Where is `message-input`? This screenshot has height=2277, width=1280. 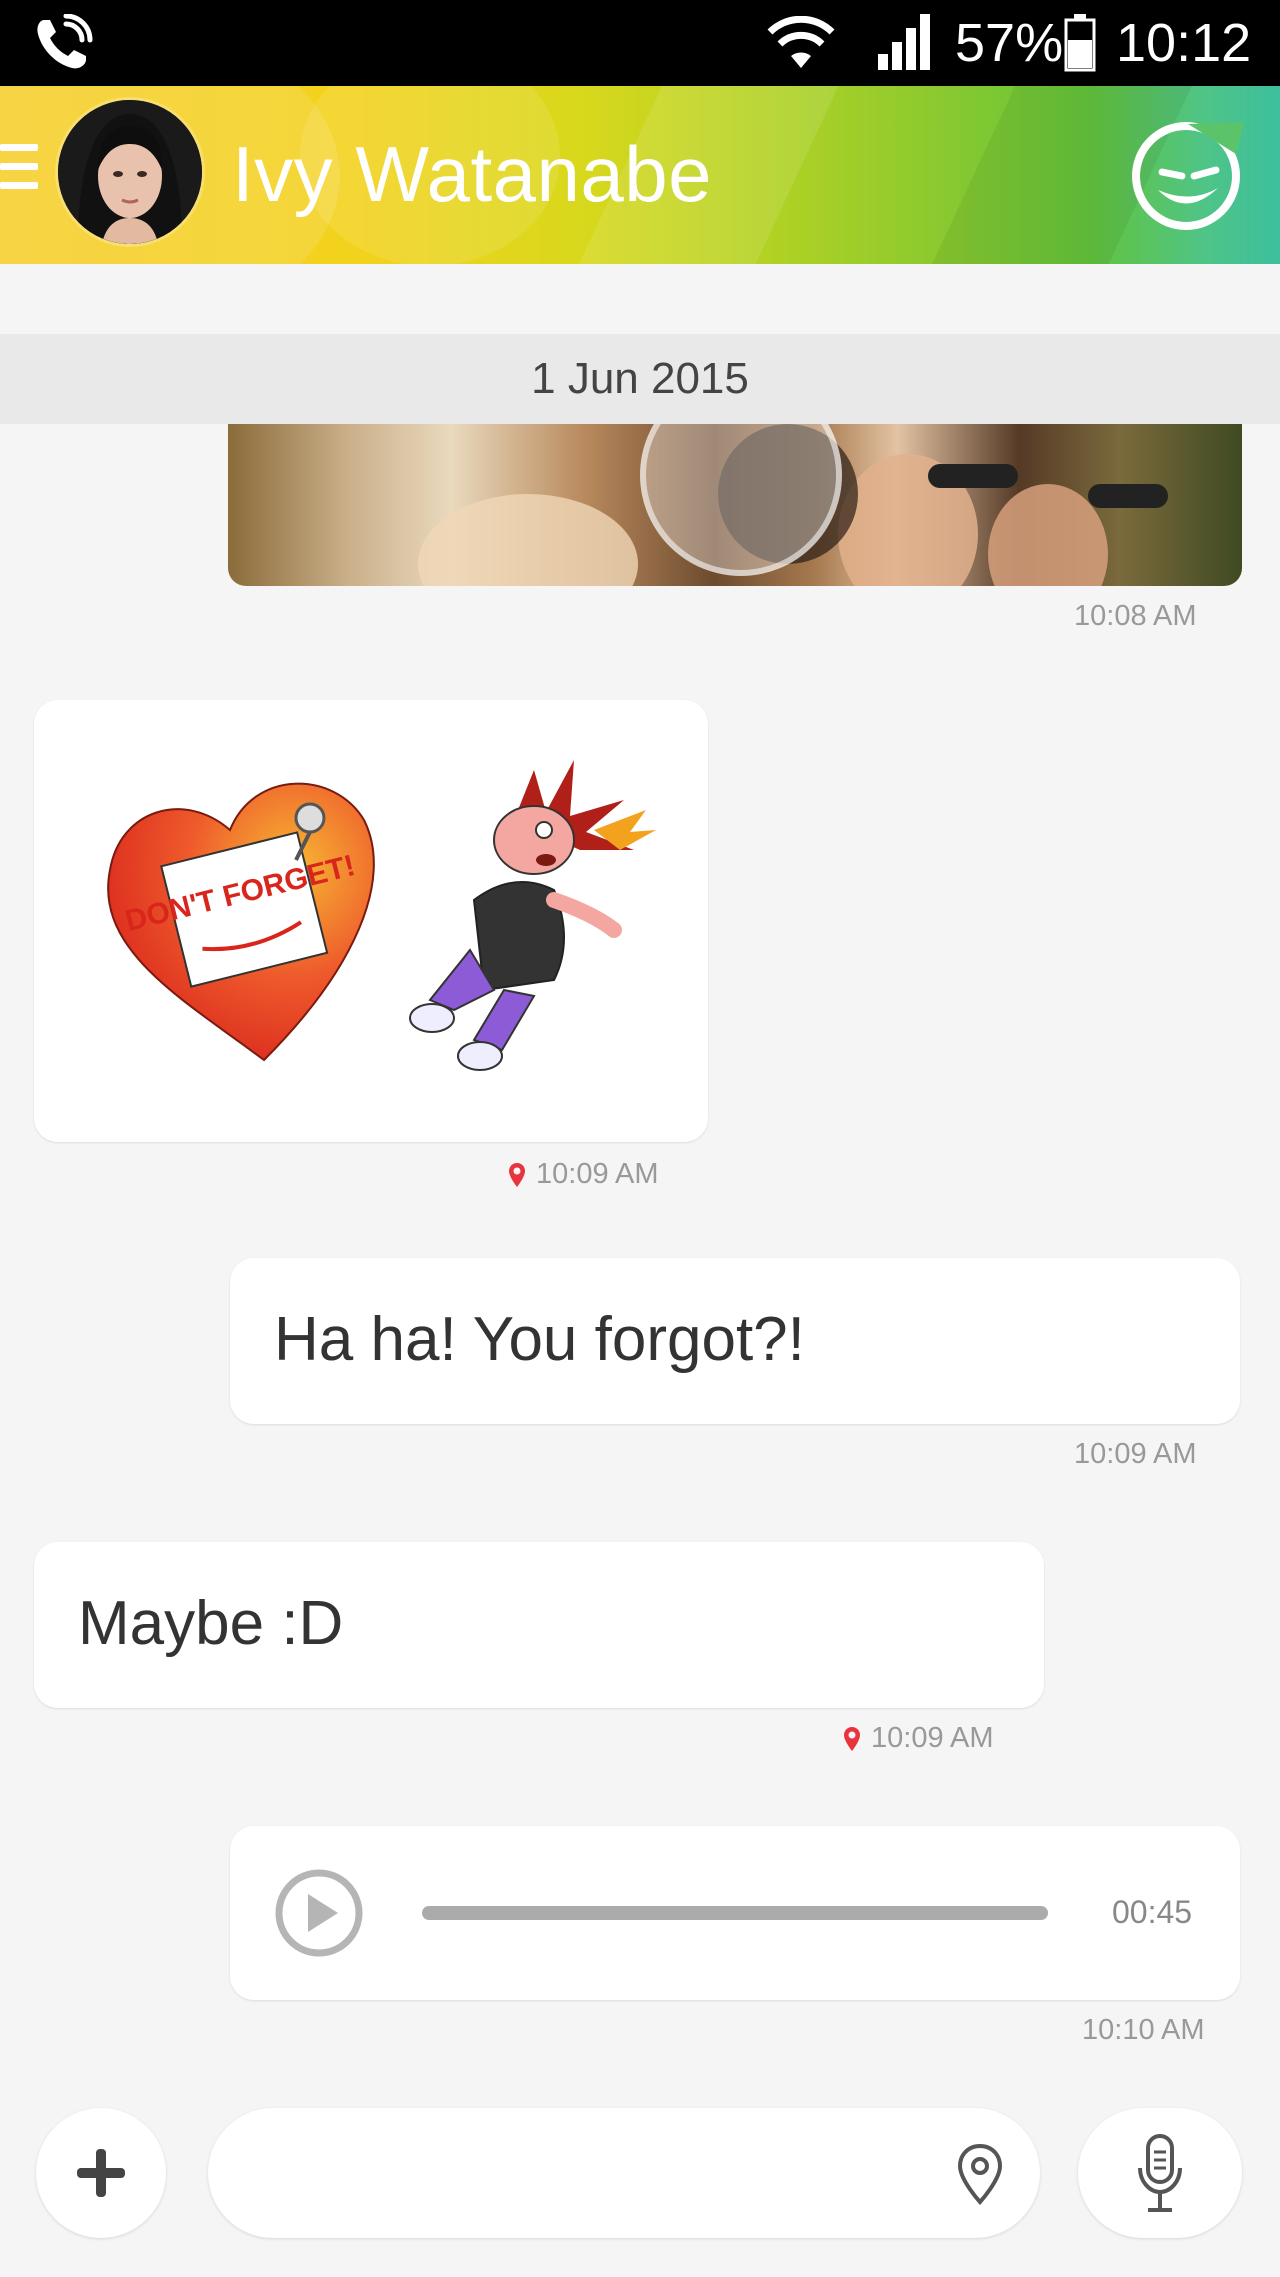
message-input is located at coordinates (580, 2174).